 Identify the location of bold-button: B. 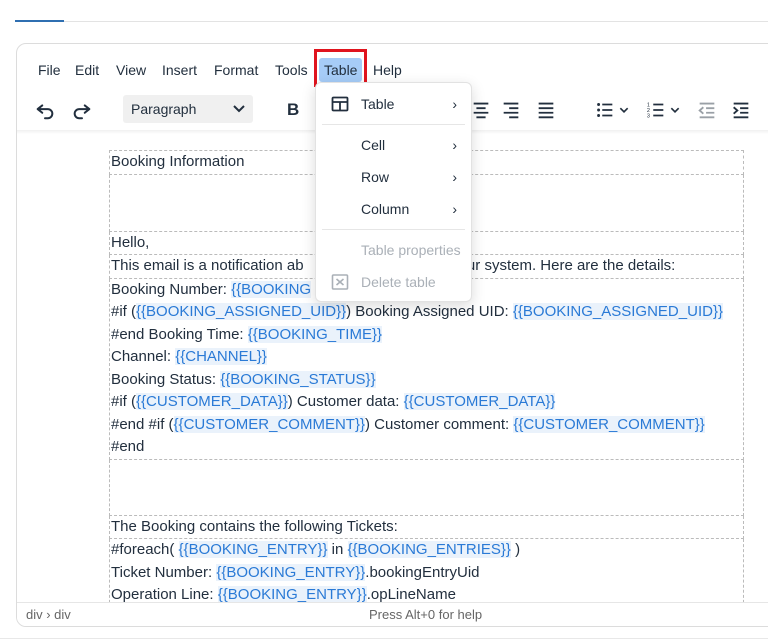
(293, 110).